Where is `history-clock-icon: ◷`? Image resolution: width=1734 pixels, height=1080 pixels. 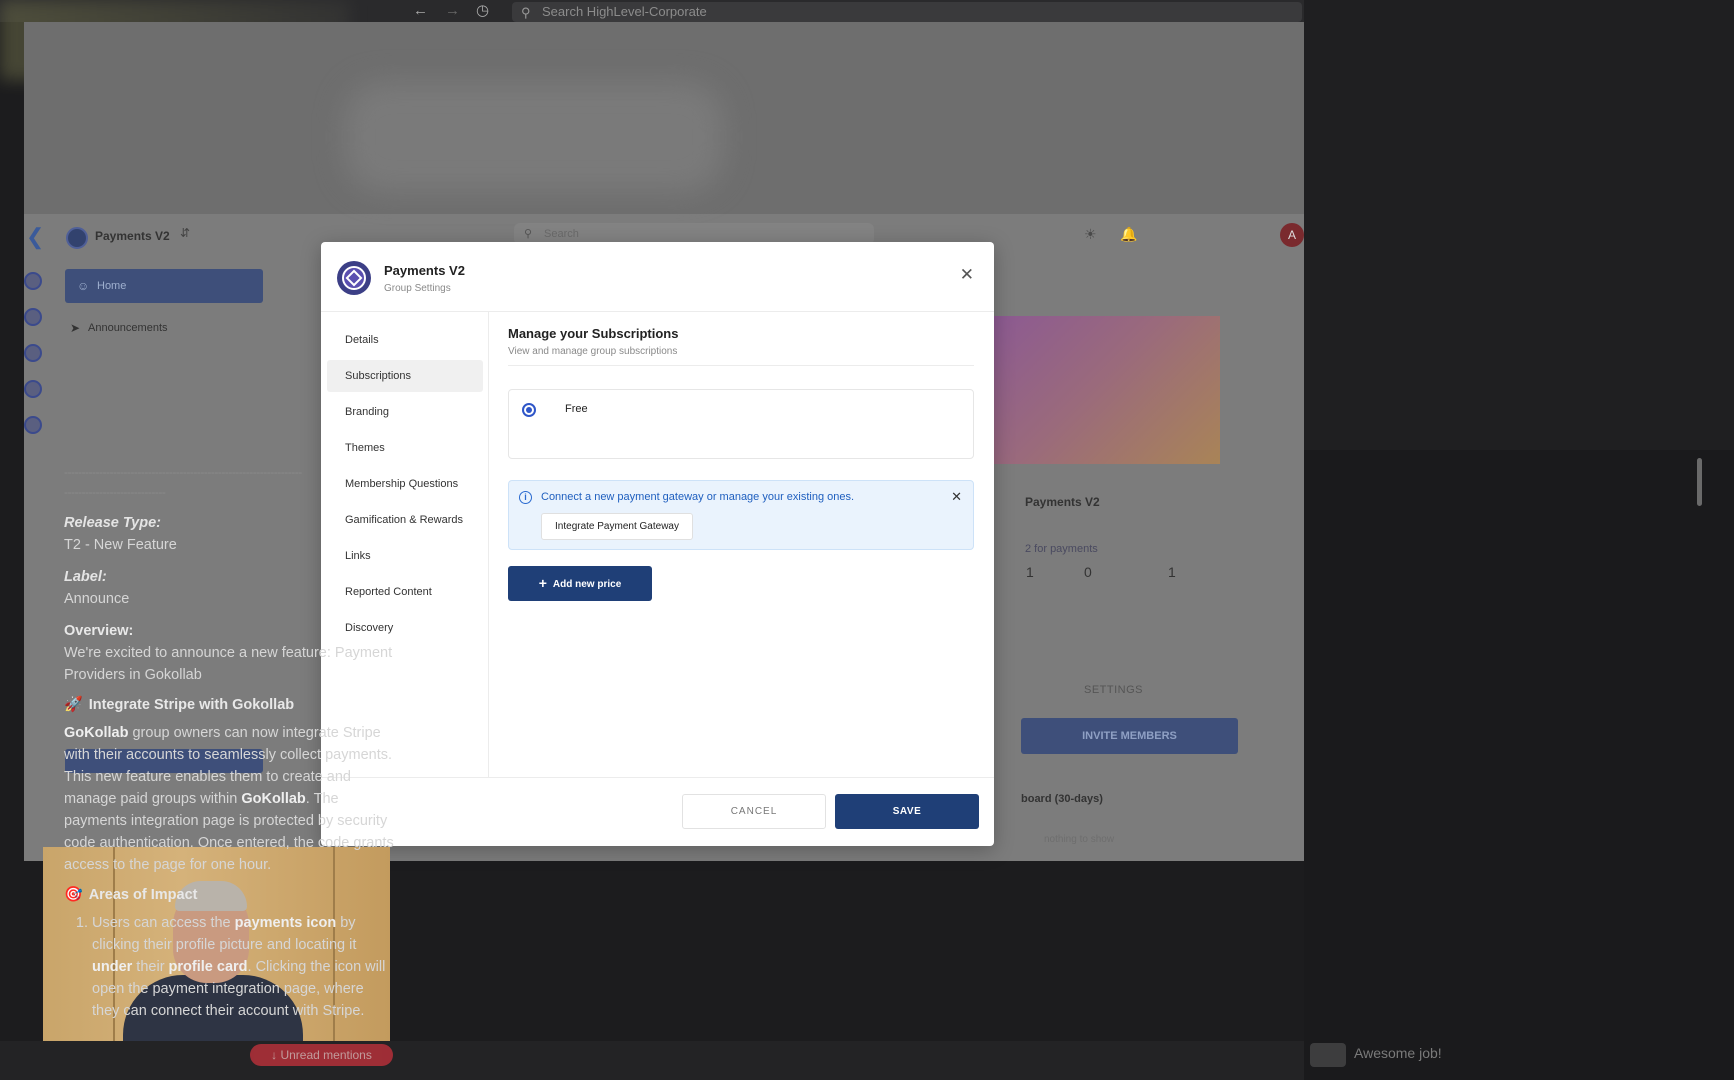
history-clock-icon: ◷ is located at coordinates (482, 11).